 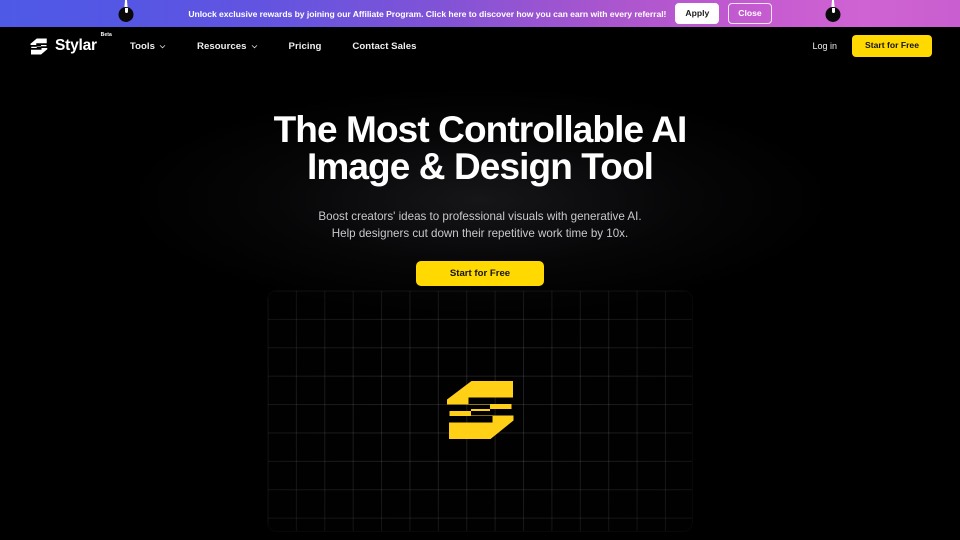 I want to click on nav-item-contact-sales: Contact Sales, so click(x=384, y=46).